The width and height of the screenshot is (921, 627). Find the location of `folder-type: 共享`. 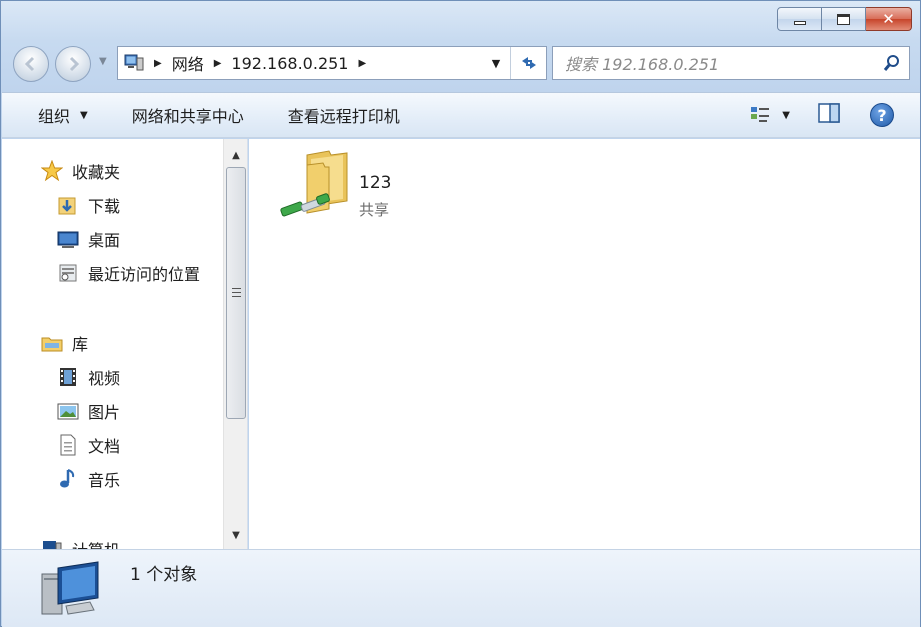

folder-type: 共享 is located at coordinates (374, 210).